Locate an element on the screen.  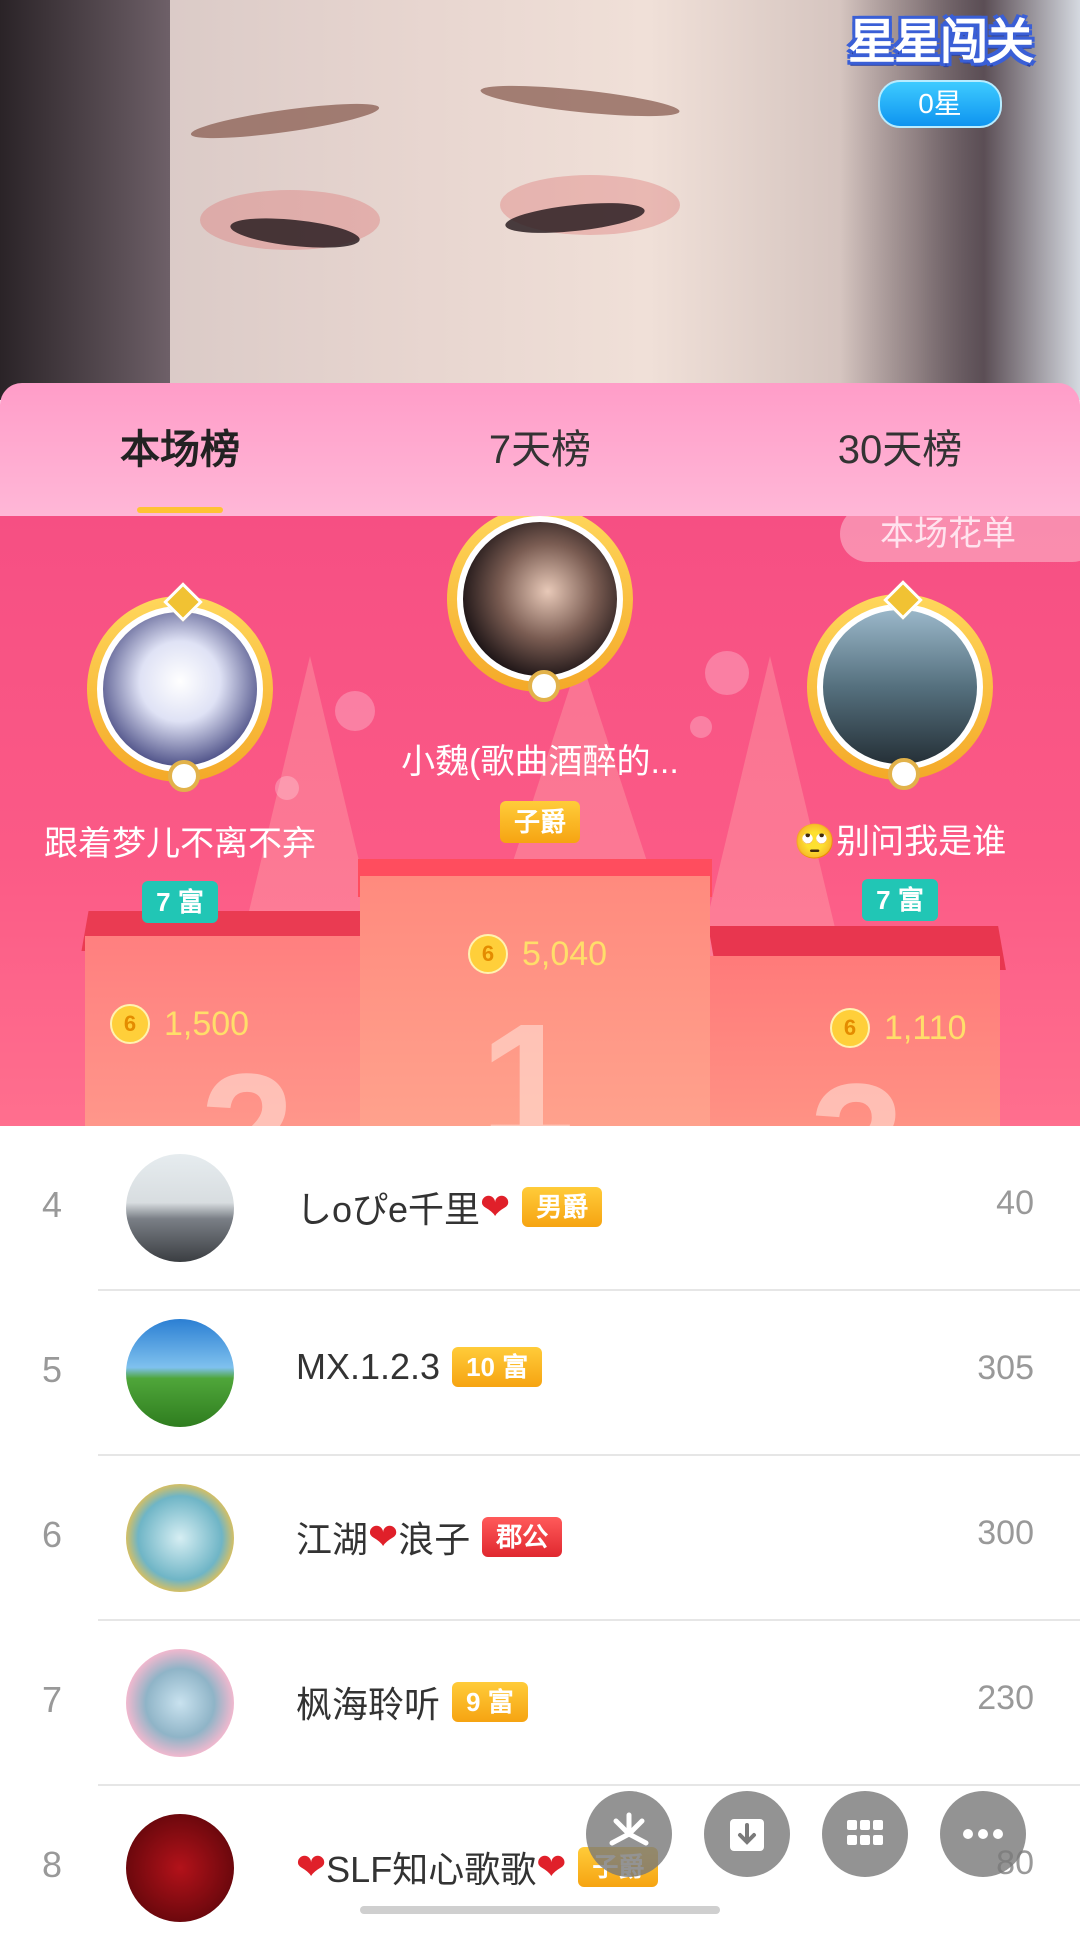
third-place-wealth-badge: 7 富 is located at coordinates (900, 900).